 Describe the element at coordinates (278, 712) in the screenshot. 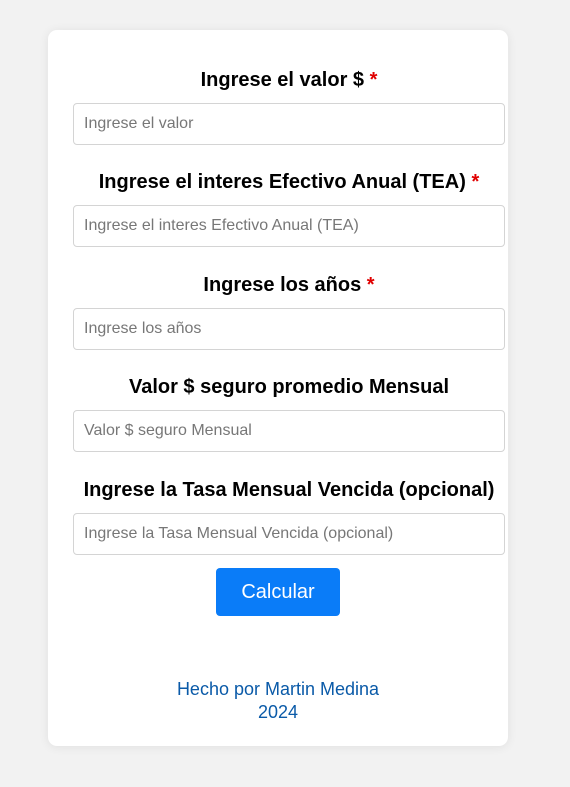

I see `footer-year: 2024` at that location.